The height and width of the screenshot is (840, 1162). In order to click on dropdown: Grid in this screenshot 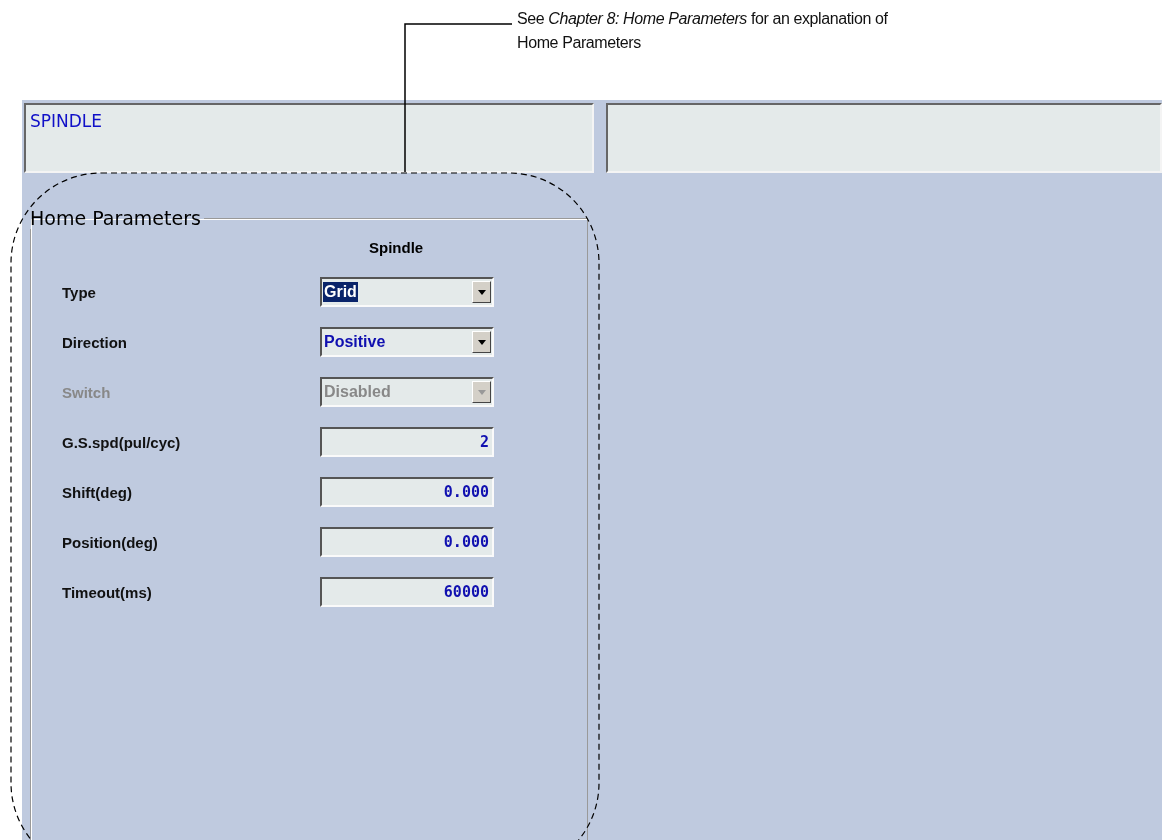, I will do `click(407, 292)`.